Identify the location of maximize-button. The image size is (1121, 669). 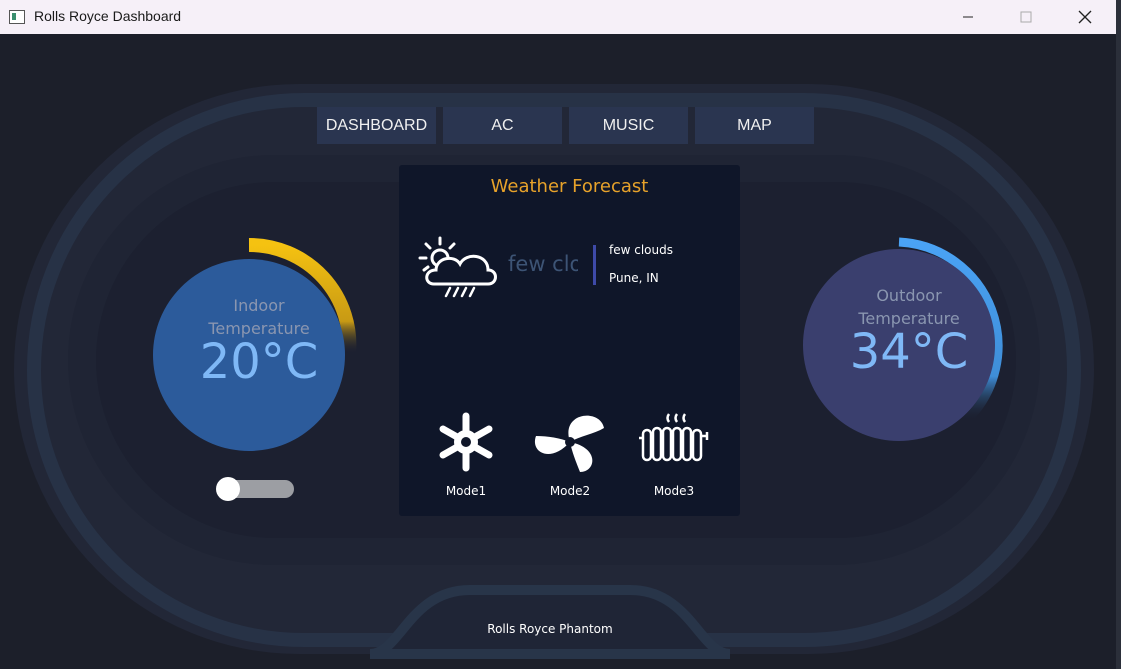
(1026, 17).